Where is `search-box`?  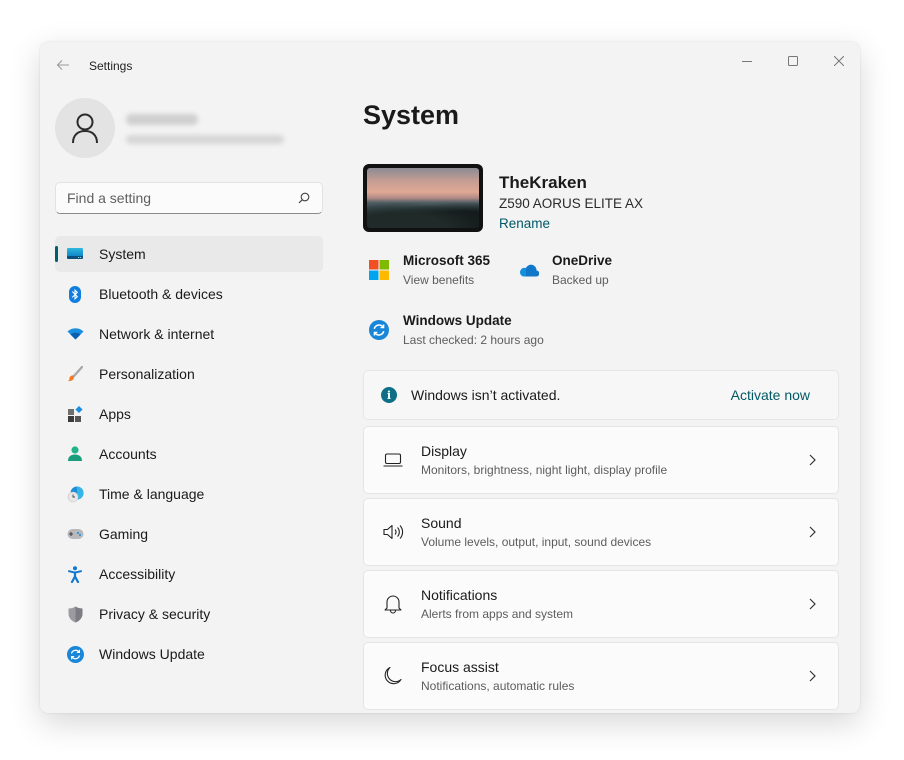
search-box is located at coordinates (189, 198).